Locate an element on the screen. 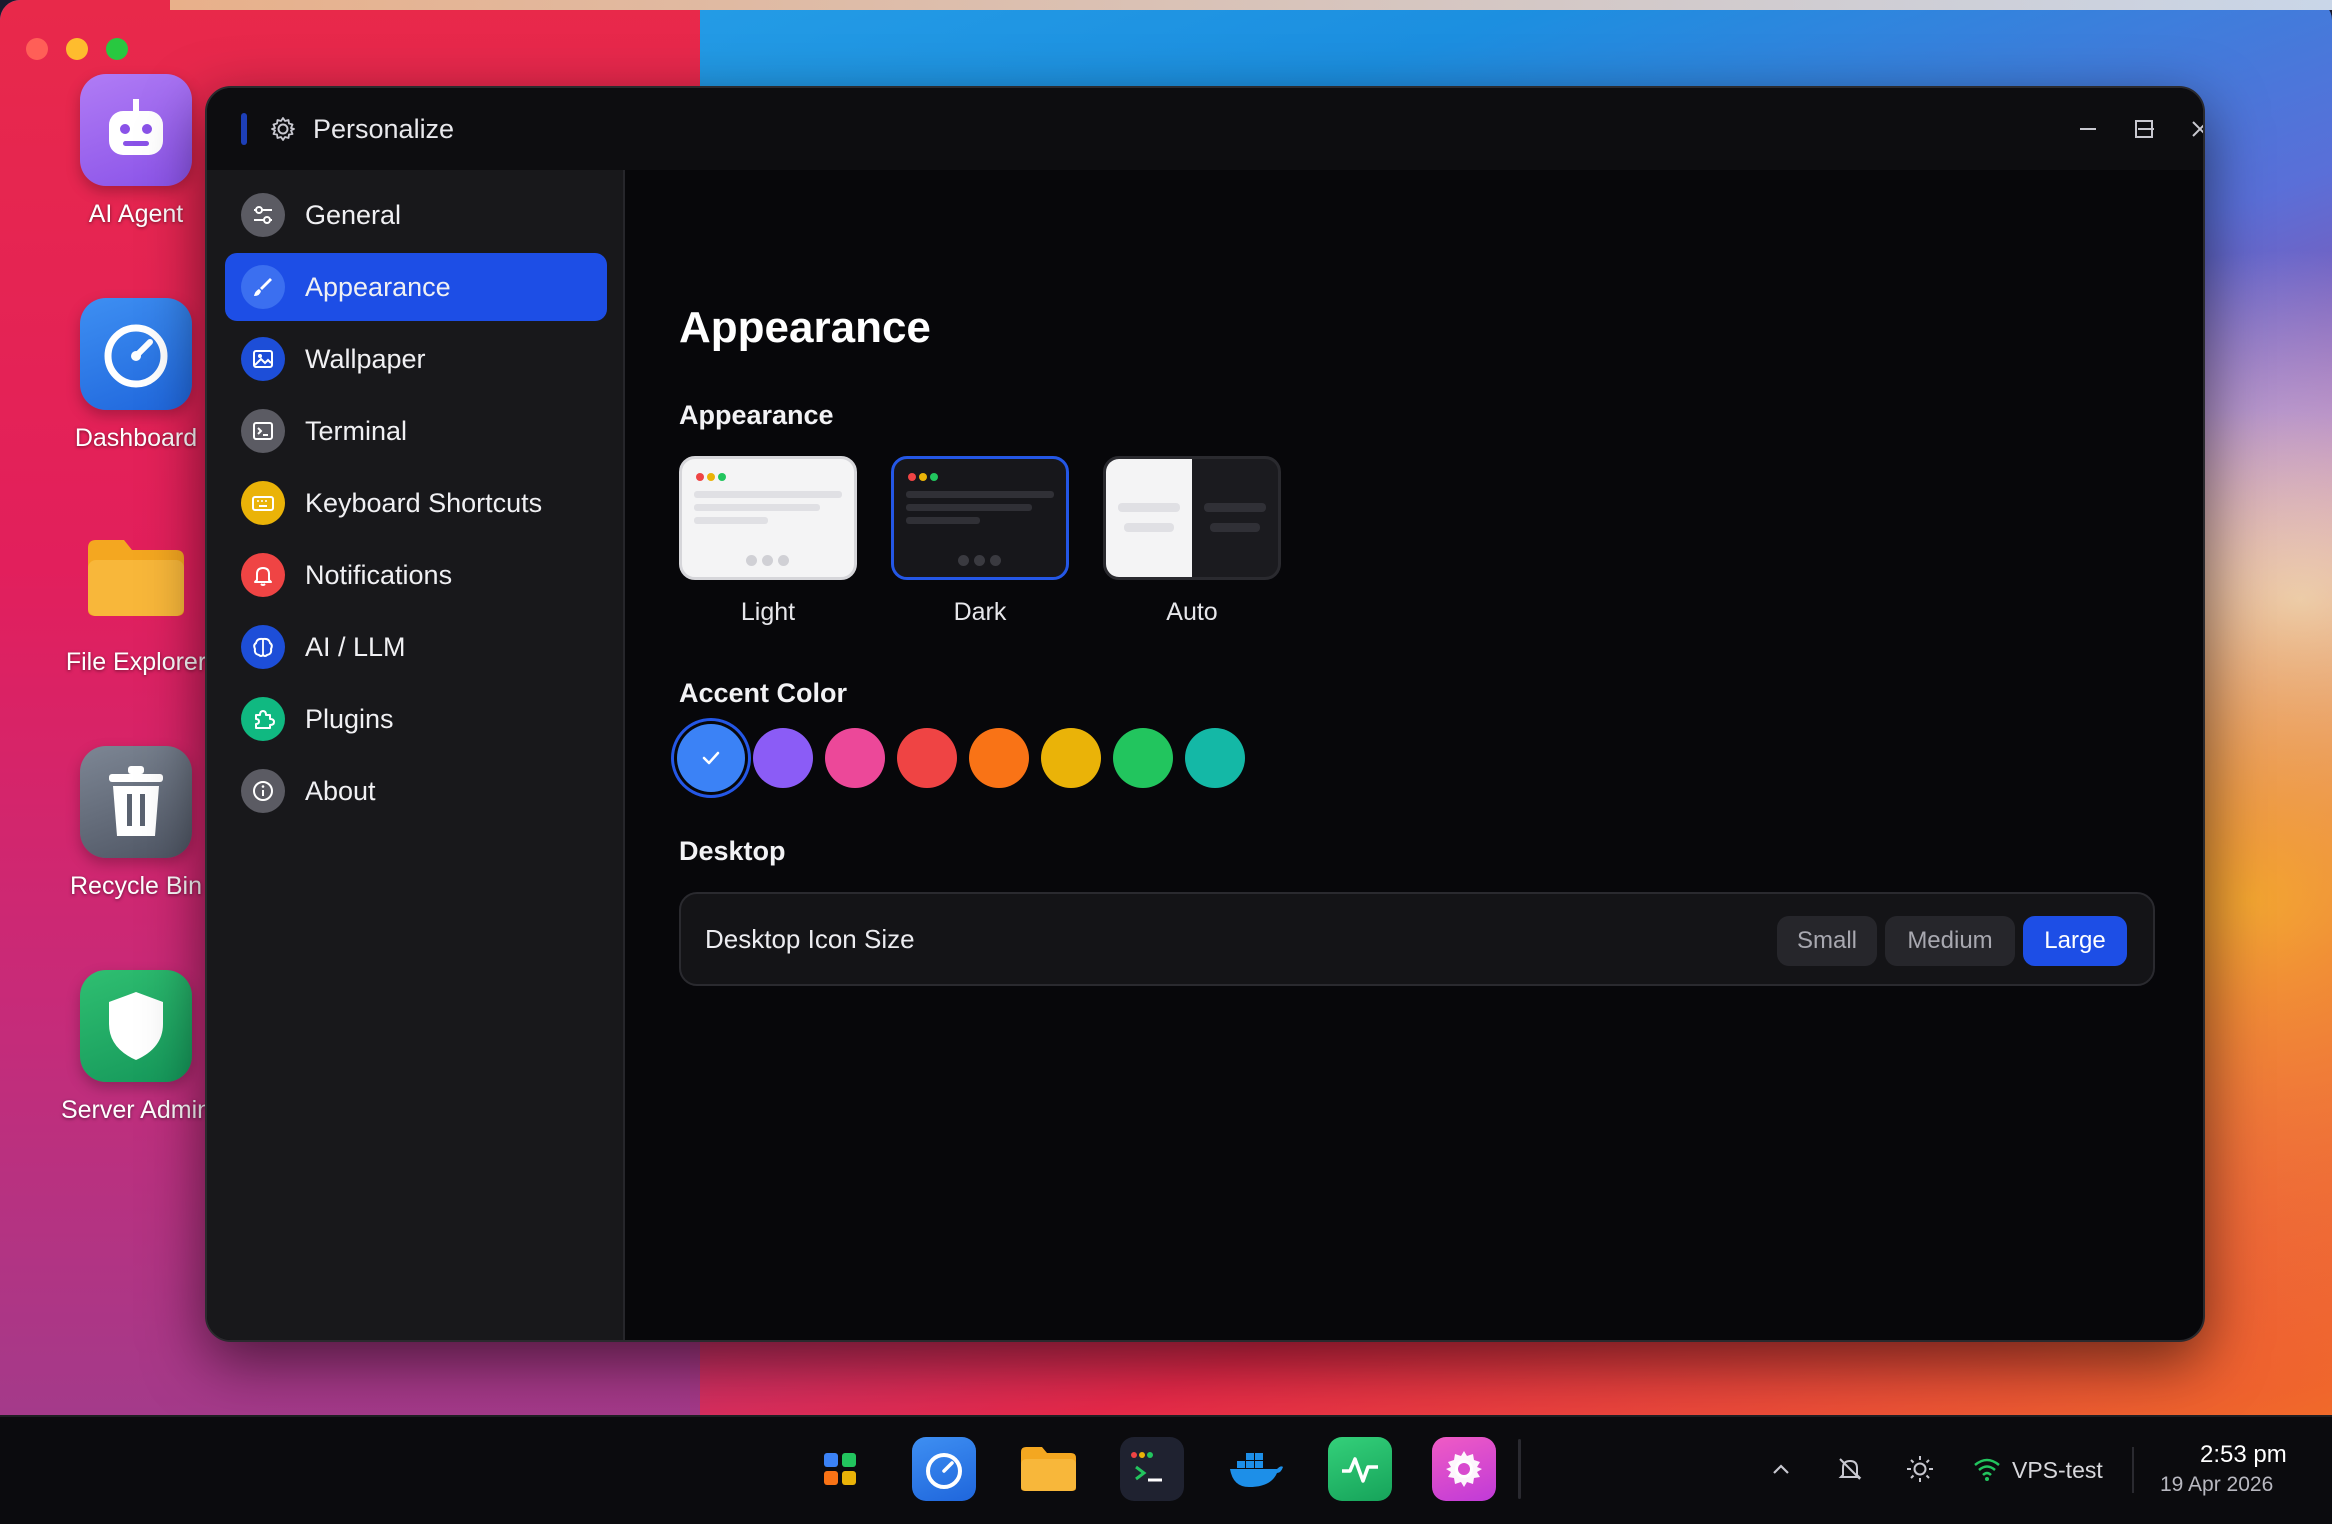  desktop-icon-size-row: Desktop Icon Size Small Medium Large is located at coordinates (1417, 939).